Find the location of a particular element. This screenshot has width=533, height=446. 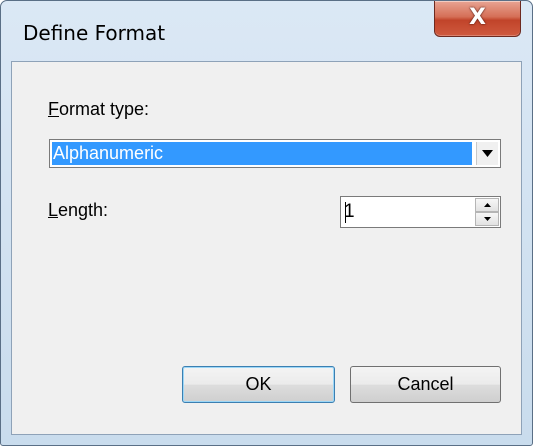

window-title: Define Format is located at coordinates (94, 33).